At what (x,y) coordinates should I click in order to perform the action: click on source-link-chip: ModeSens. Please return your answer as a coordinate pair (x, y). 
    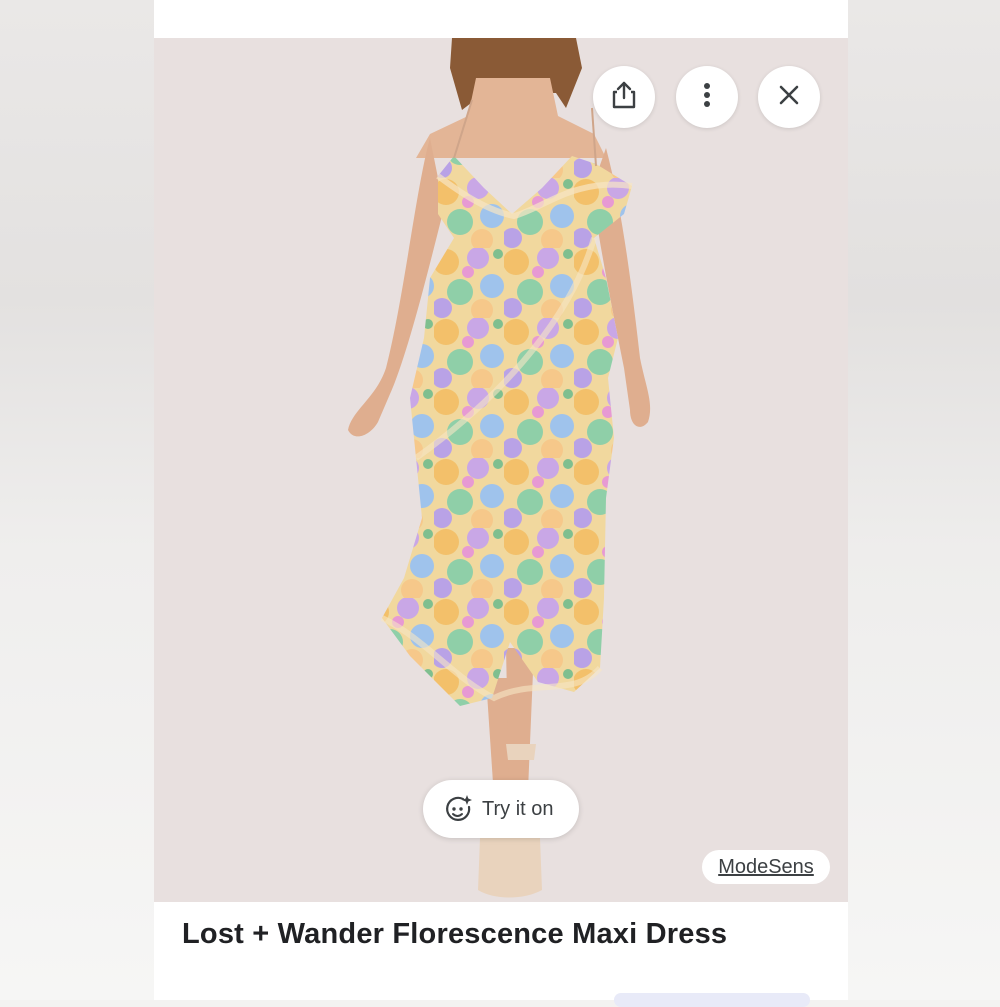
    Looking at the image, I should click on (766, 867).